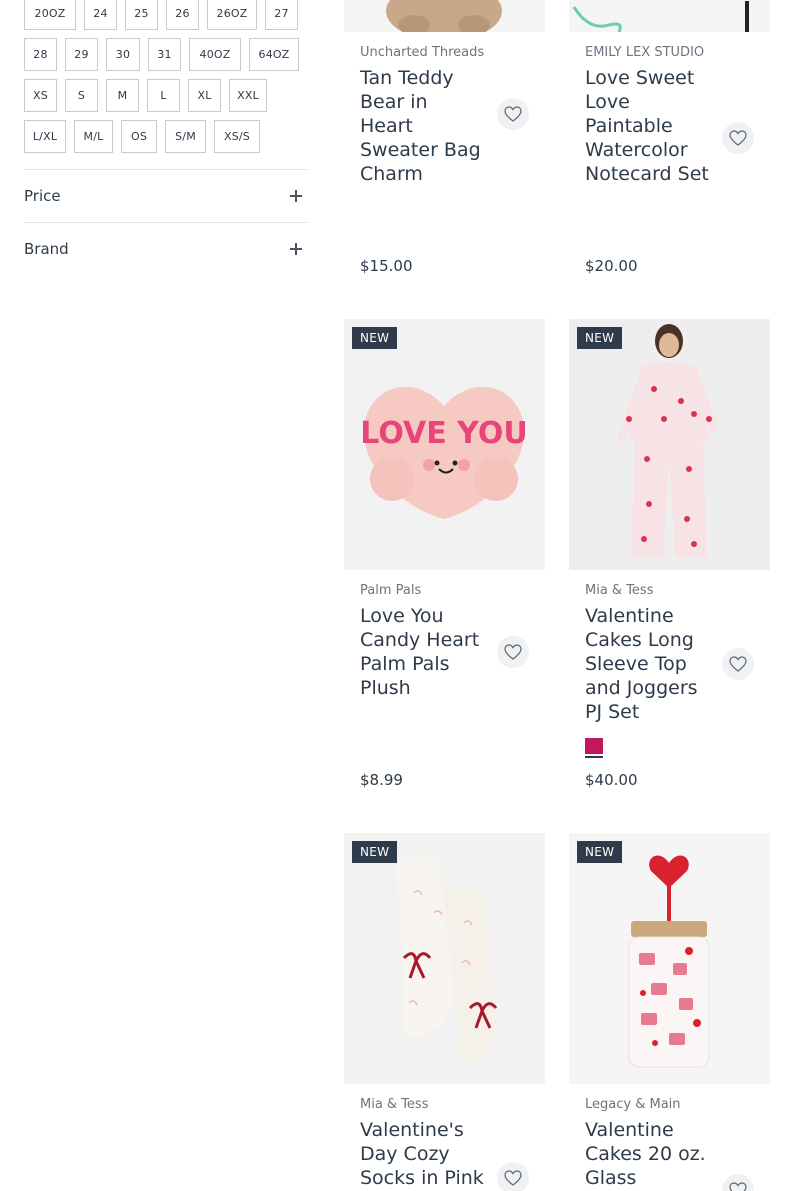 Image resolution: width=785 pixels, height=1191 pixels. I want to click on swatch-color, so click(594, 746).